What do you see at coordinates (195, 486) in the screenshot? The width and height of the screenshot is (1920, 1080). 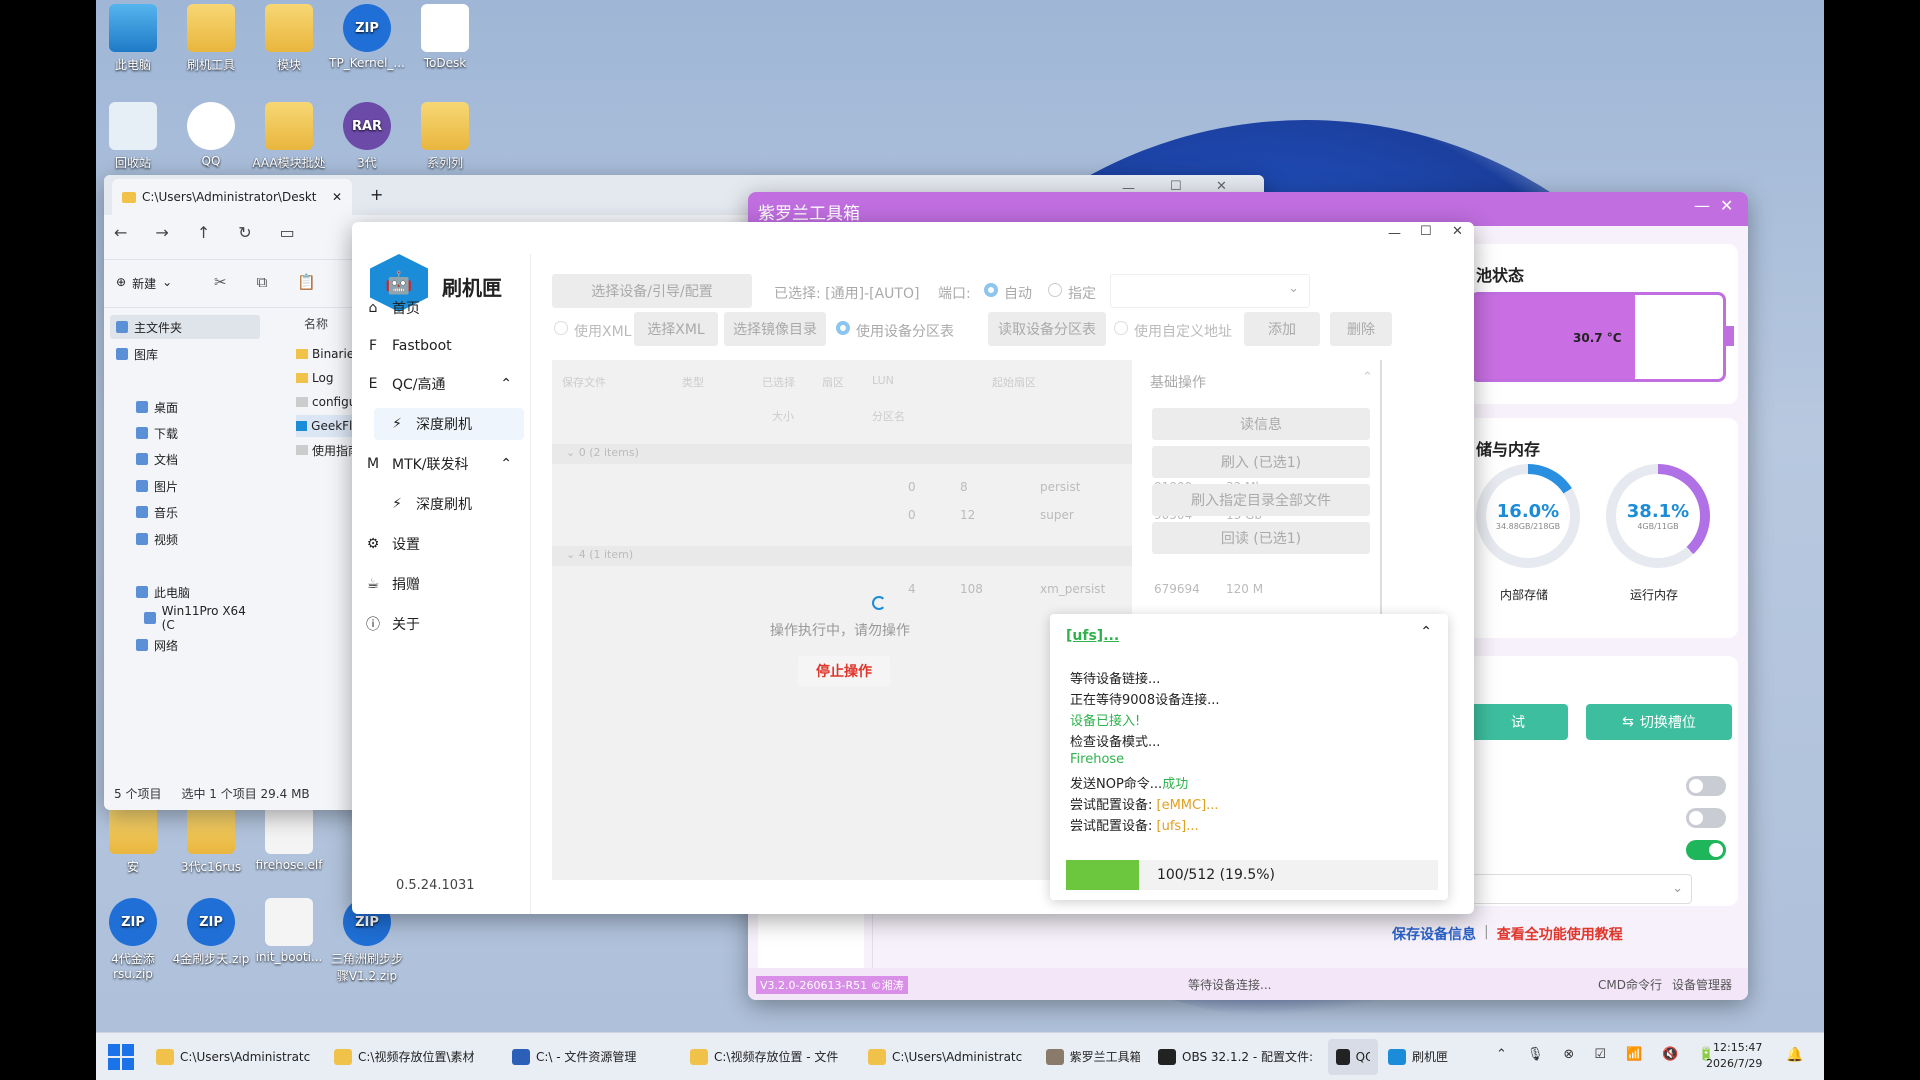 I see `sidebar-item: 图片` at bounding box center [195, 486].